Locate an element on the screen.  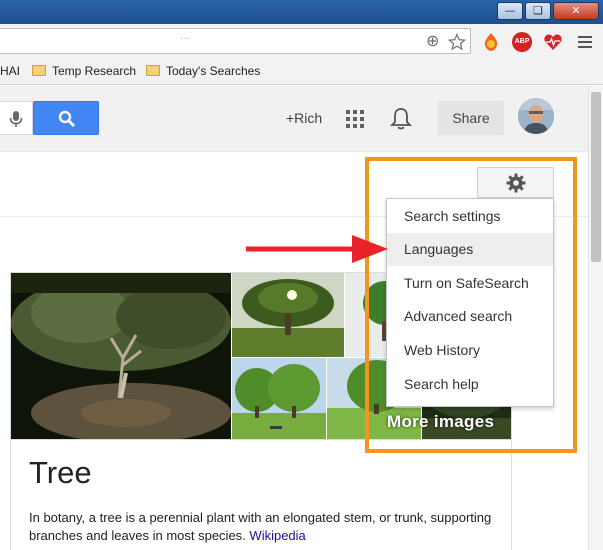
user-profile-link: +Rich is located at coordinates (304, 118).